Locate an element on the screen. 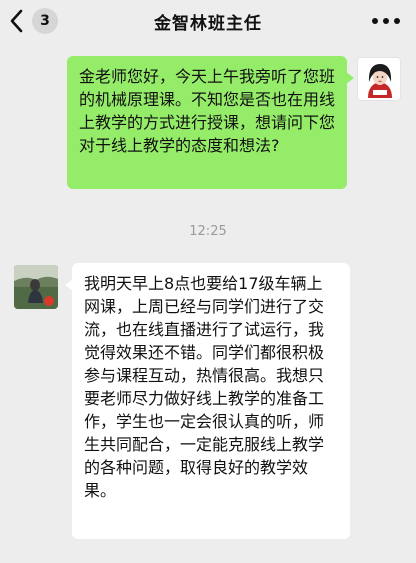  chat-title: 金智林班主任 is located at coordinates (208, 24).